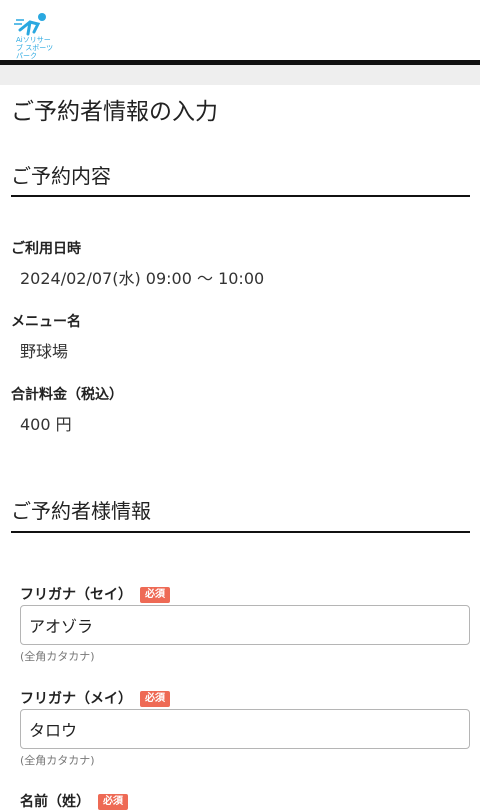 The width and height of the screenshot is (480, 811). I want to click on logo-text: Aiソリサーブ スポーツパーク, so click(35, 48).